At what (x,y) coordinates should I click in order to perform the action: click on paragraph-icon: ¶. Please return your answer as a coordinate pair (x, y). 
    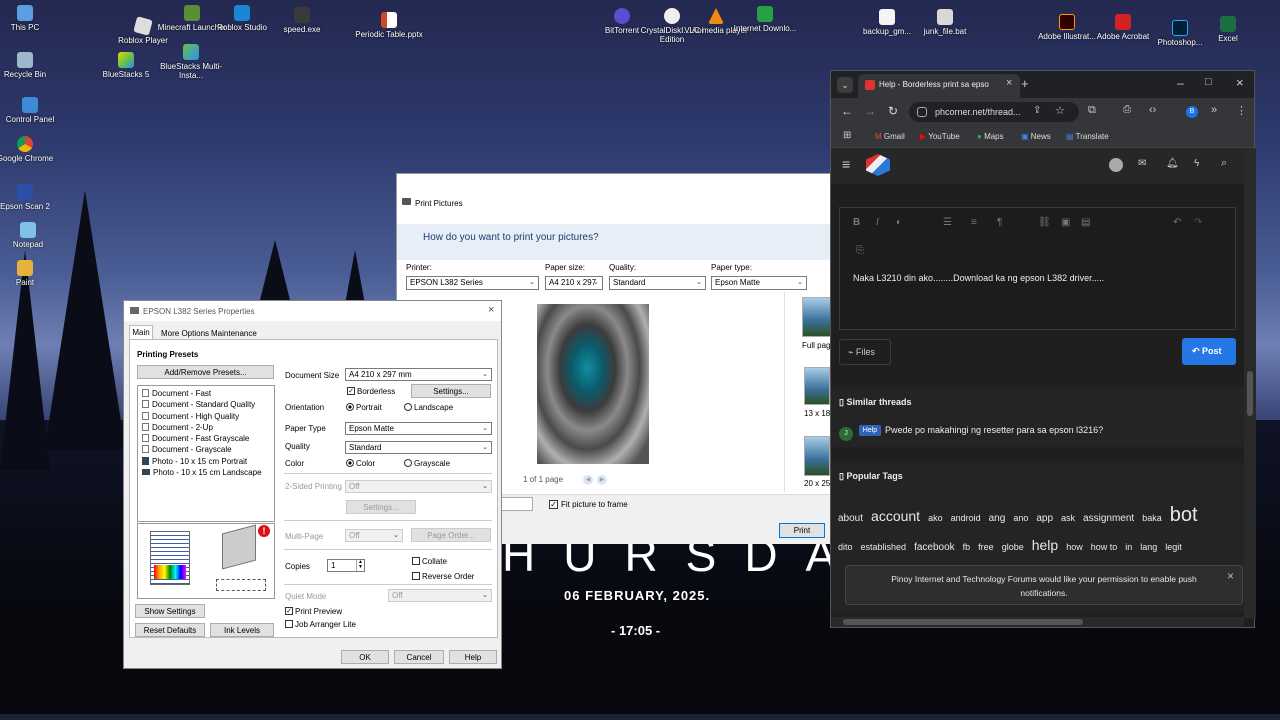
    Looking at the image, I should click on (999, 222).